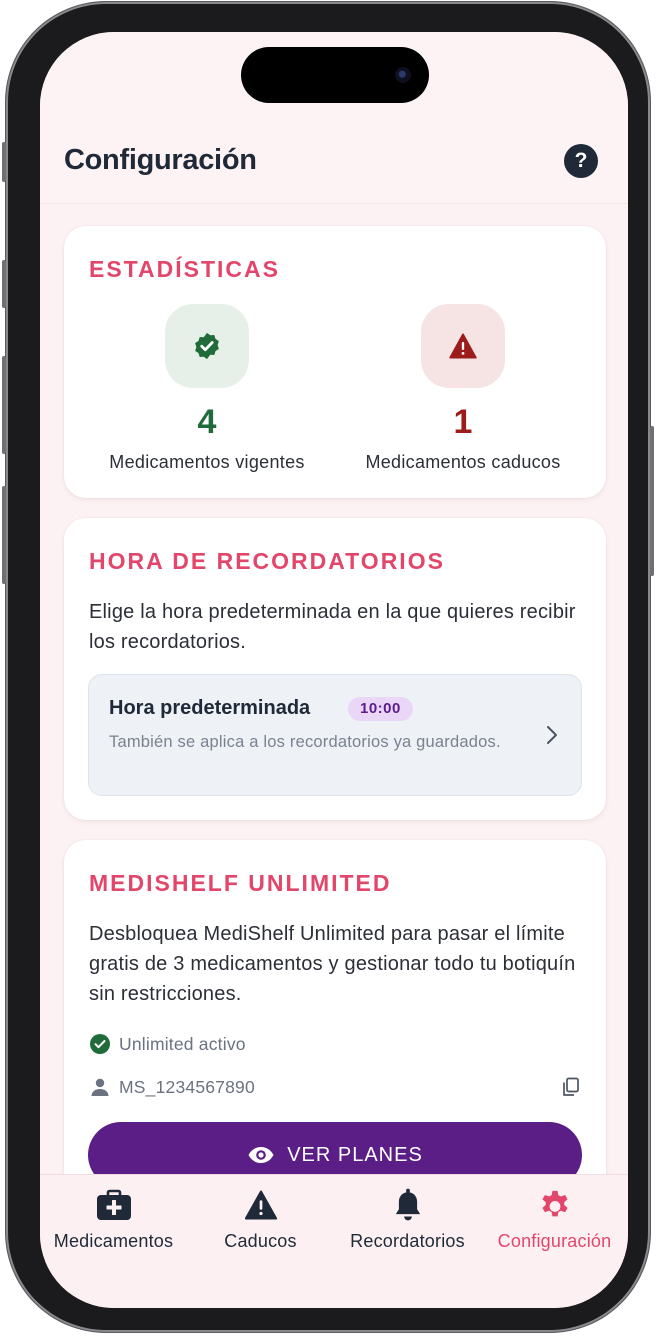 This screenshot has width=656, height=1336. I want to click on tab-configuracion-label: Configuración, so click(554, 1241).